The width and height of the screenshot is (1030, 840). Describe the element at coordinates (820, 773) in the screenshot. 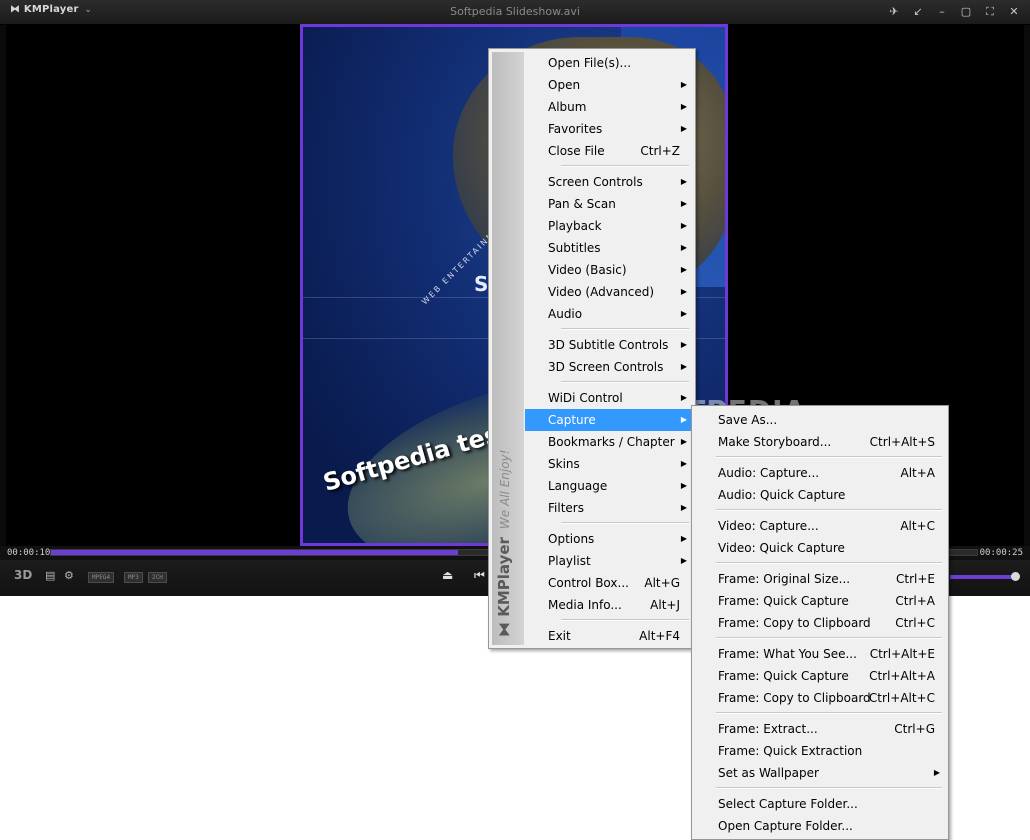

I see `capture-item-set-as-wallpaper: Set as Wallpaper ▶` at that location.